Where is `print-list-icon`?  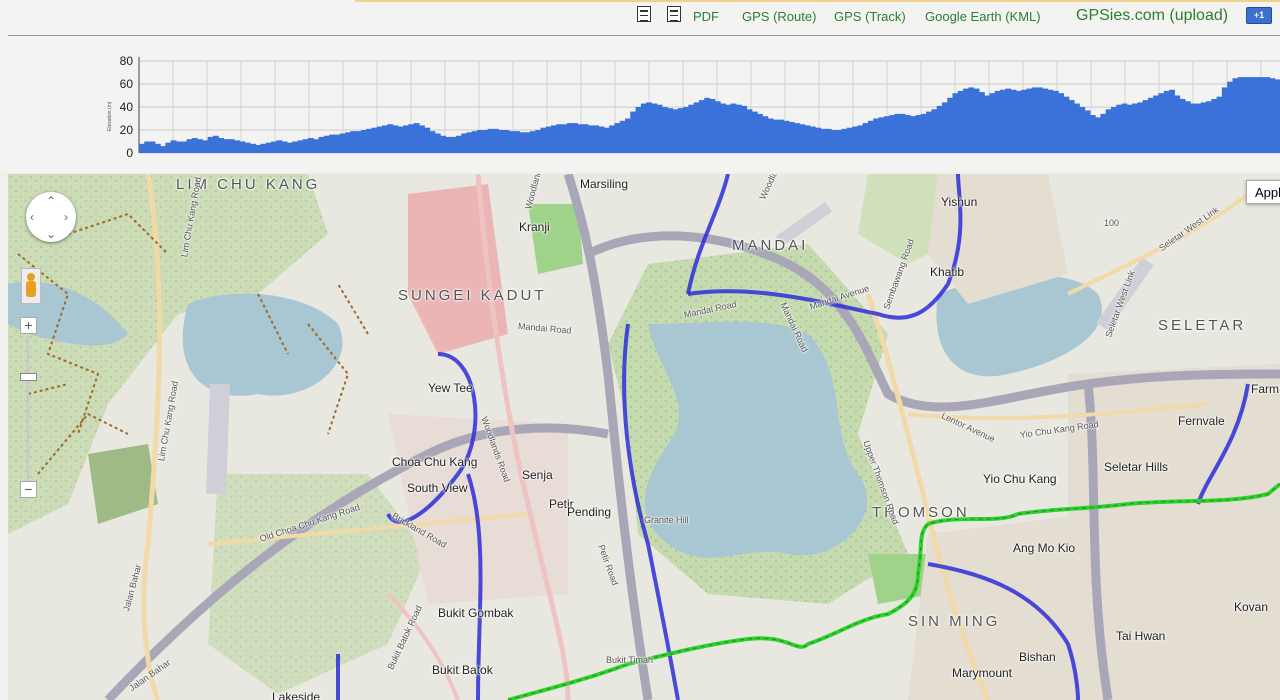 print-list-icon is located at coordinates (674, 14).